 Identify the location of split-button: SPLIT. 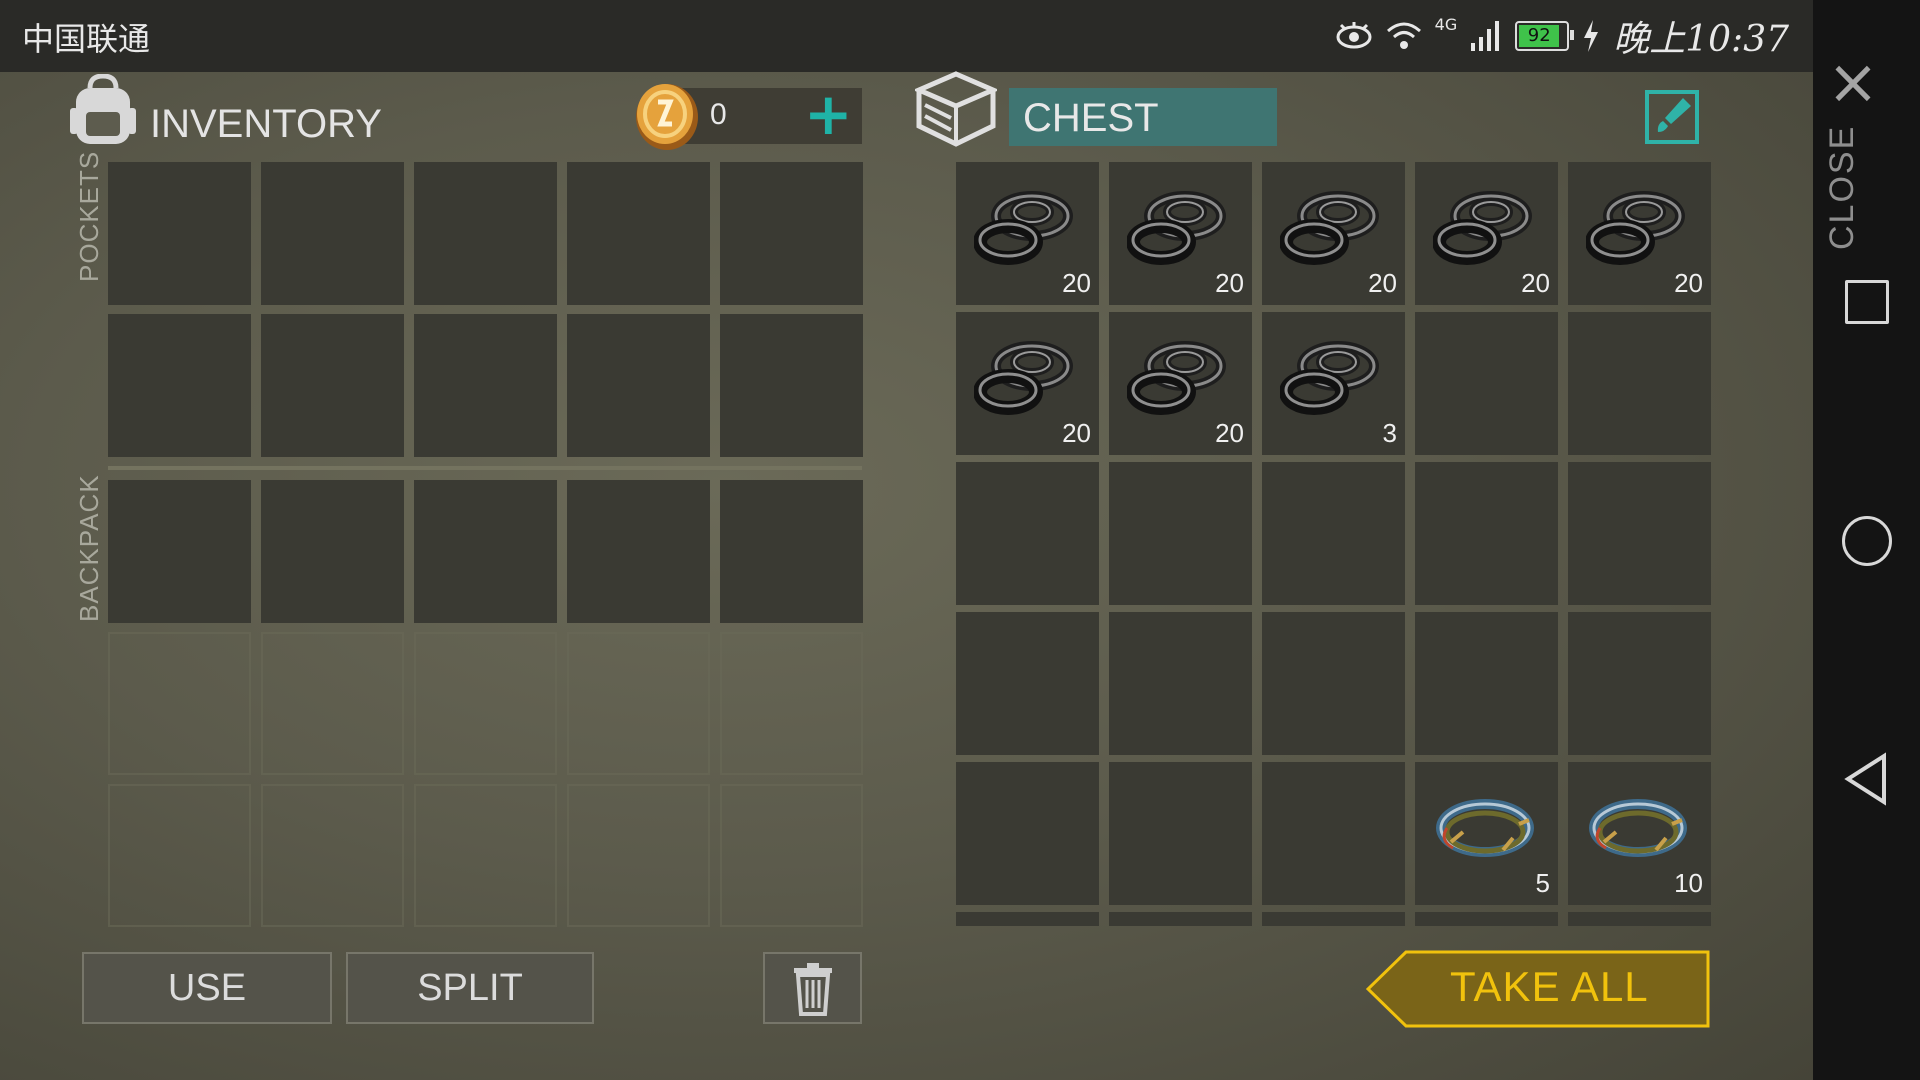
(470, 988).